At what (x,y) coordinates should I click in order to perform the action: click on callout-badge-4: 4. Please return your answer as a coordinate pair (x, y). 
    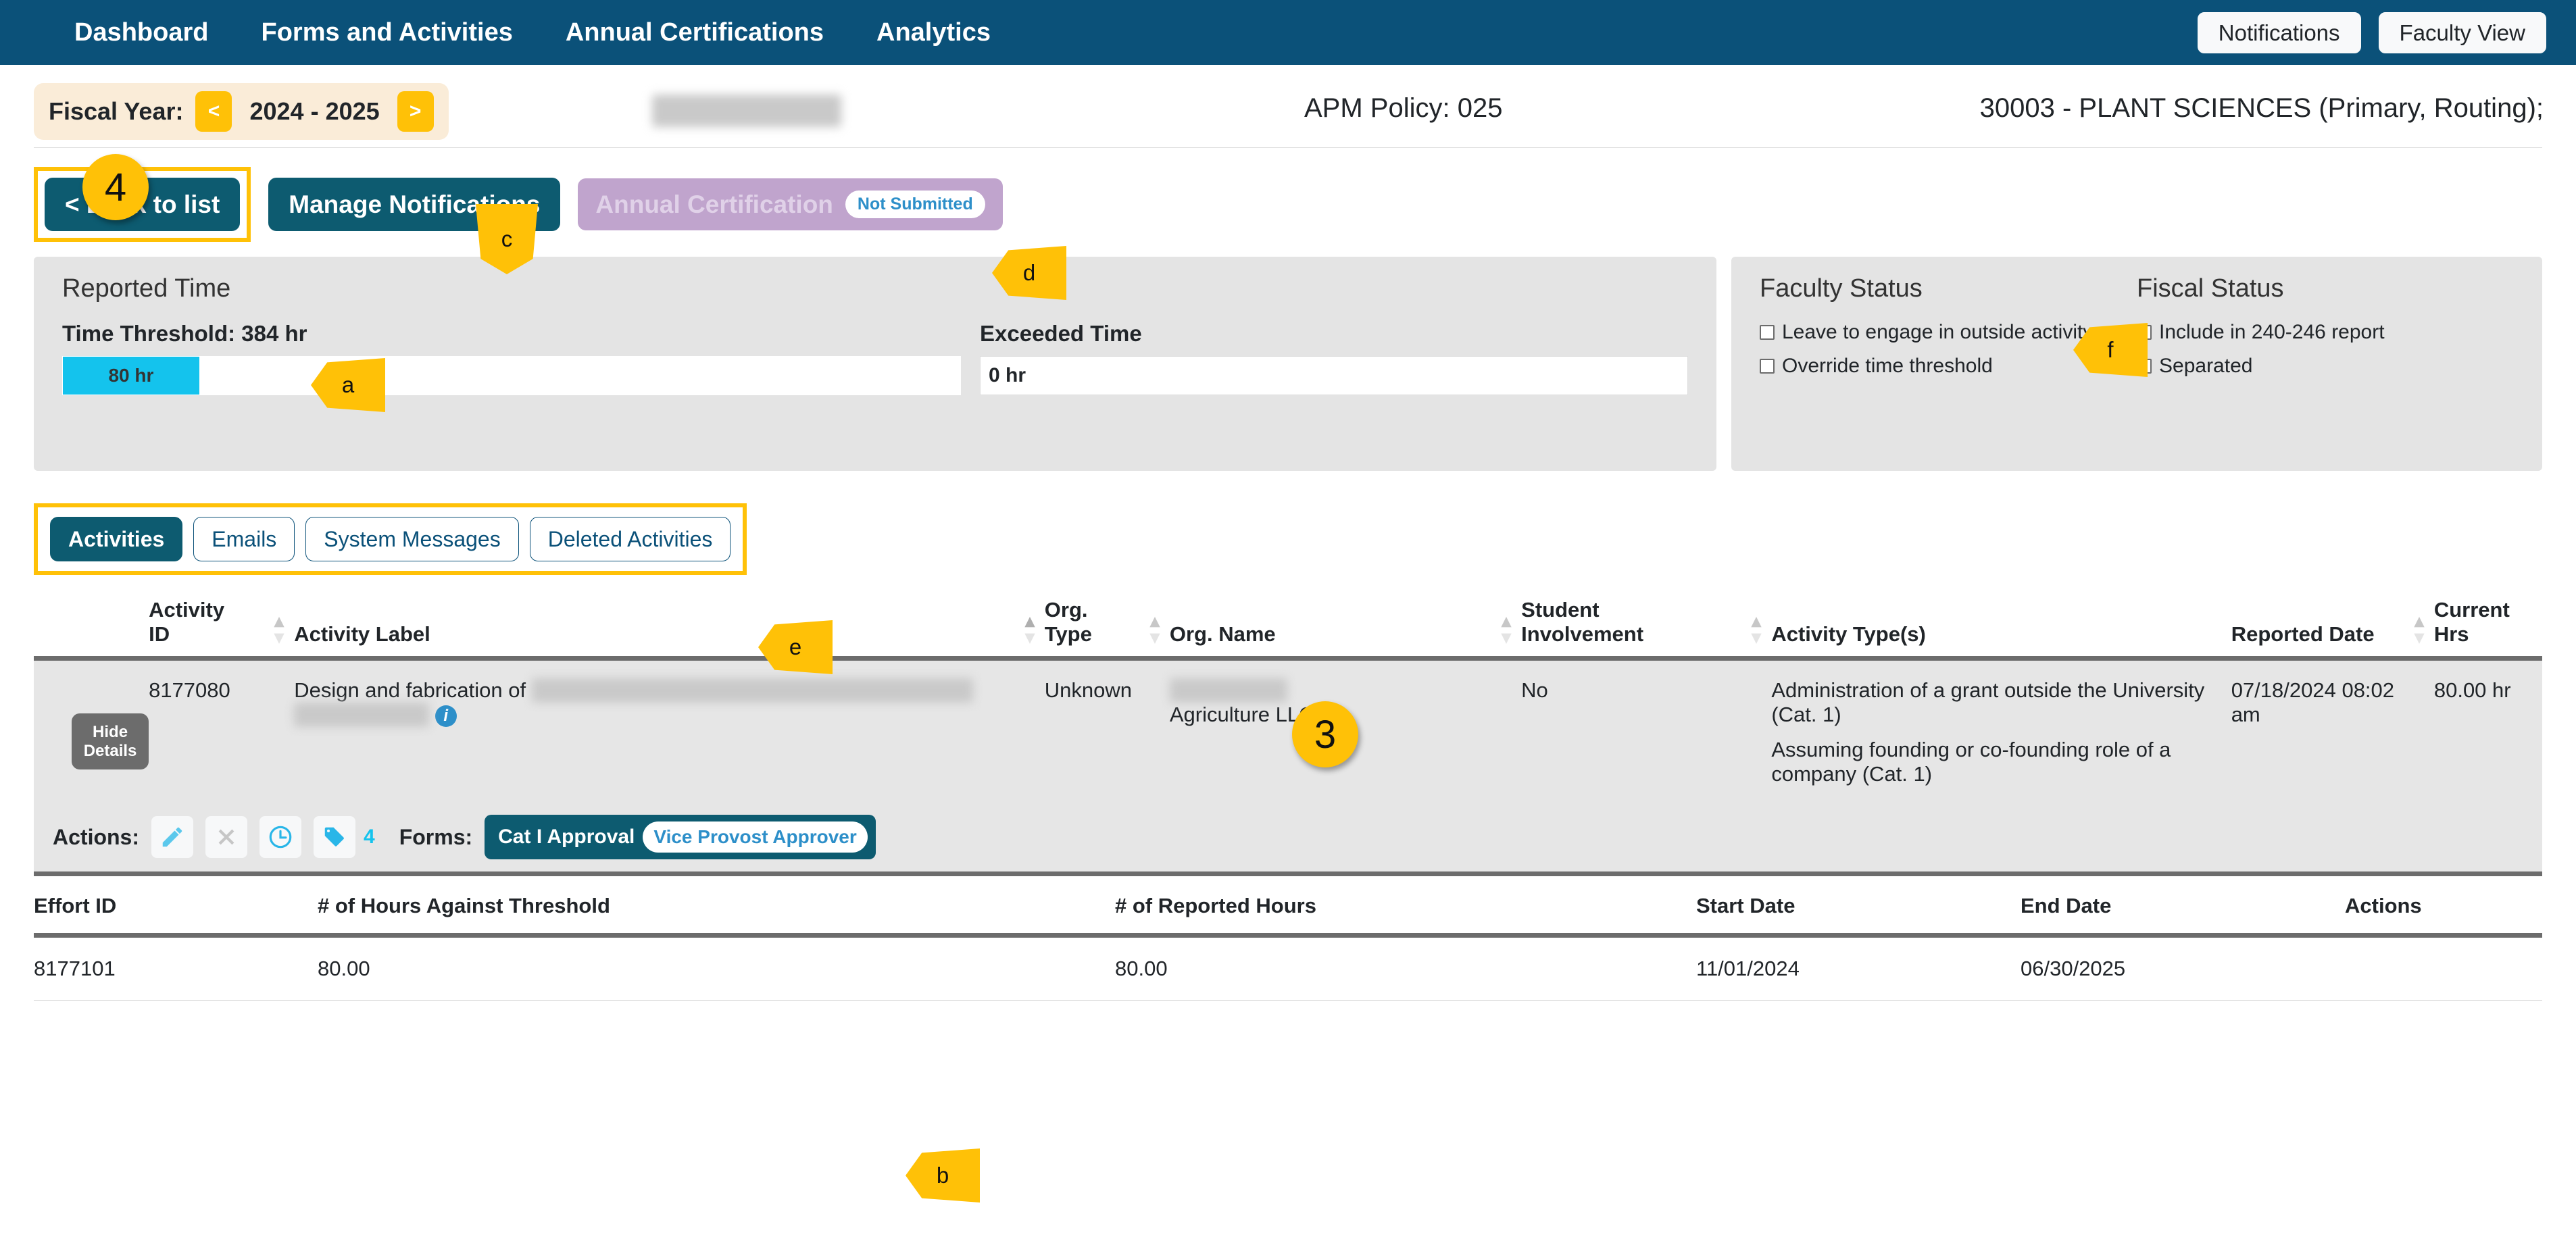
    Looking at the image, I should click on (115, 187).